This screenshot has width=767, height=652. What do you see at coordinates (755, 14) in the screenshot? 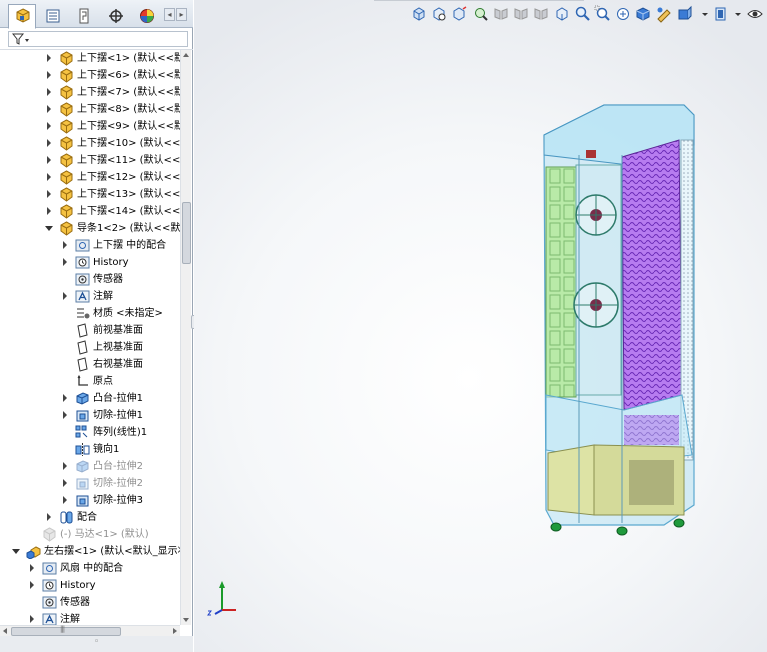
I see `view-settings-icon` at bounding box center [755, 14].